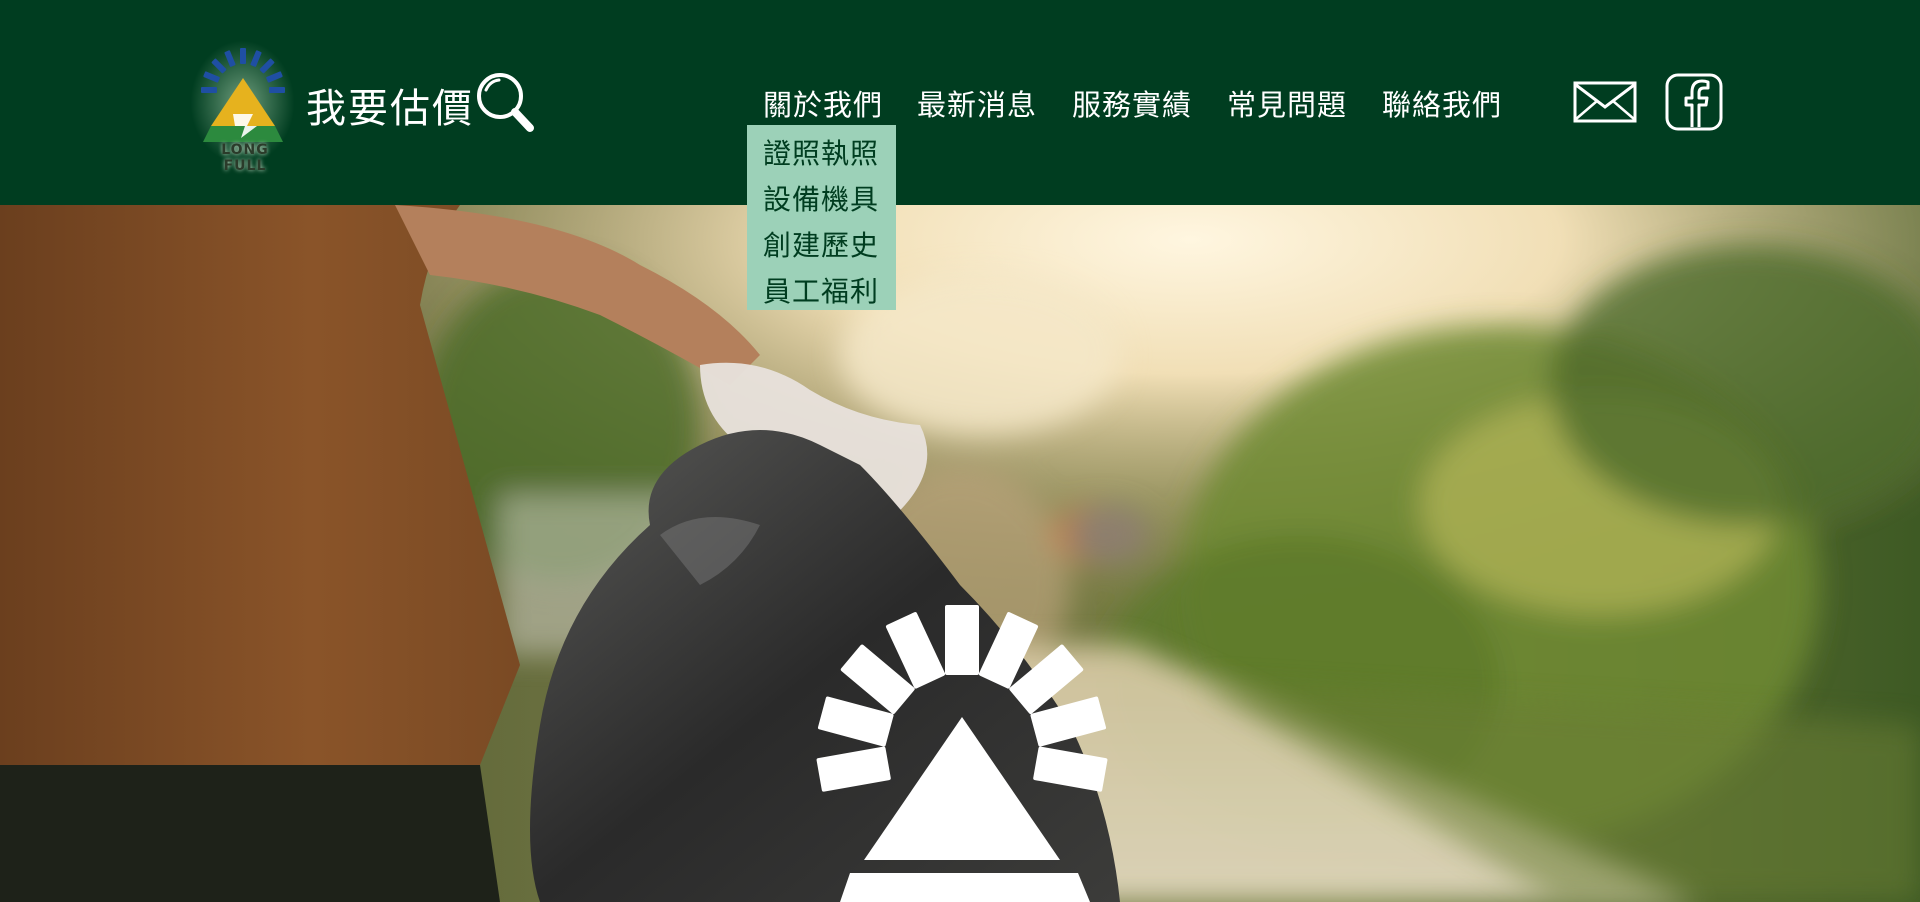 This screenshot has width=1920, height=902. Describe the element at coordinates (1694, 102) in the screenshot. I see `facebook-icon` at that location.